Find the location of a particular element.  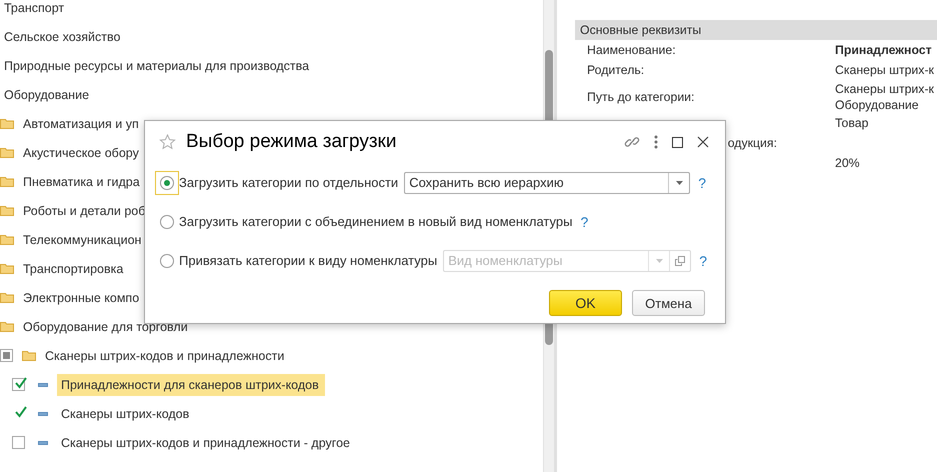

section-header: Основные реквизиты is located at coordinates (756, 30).